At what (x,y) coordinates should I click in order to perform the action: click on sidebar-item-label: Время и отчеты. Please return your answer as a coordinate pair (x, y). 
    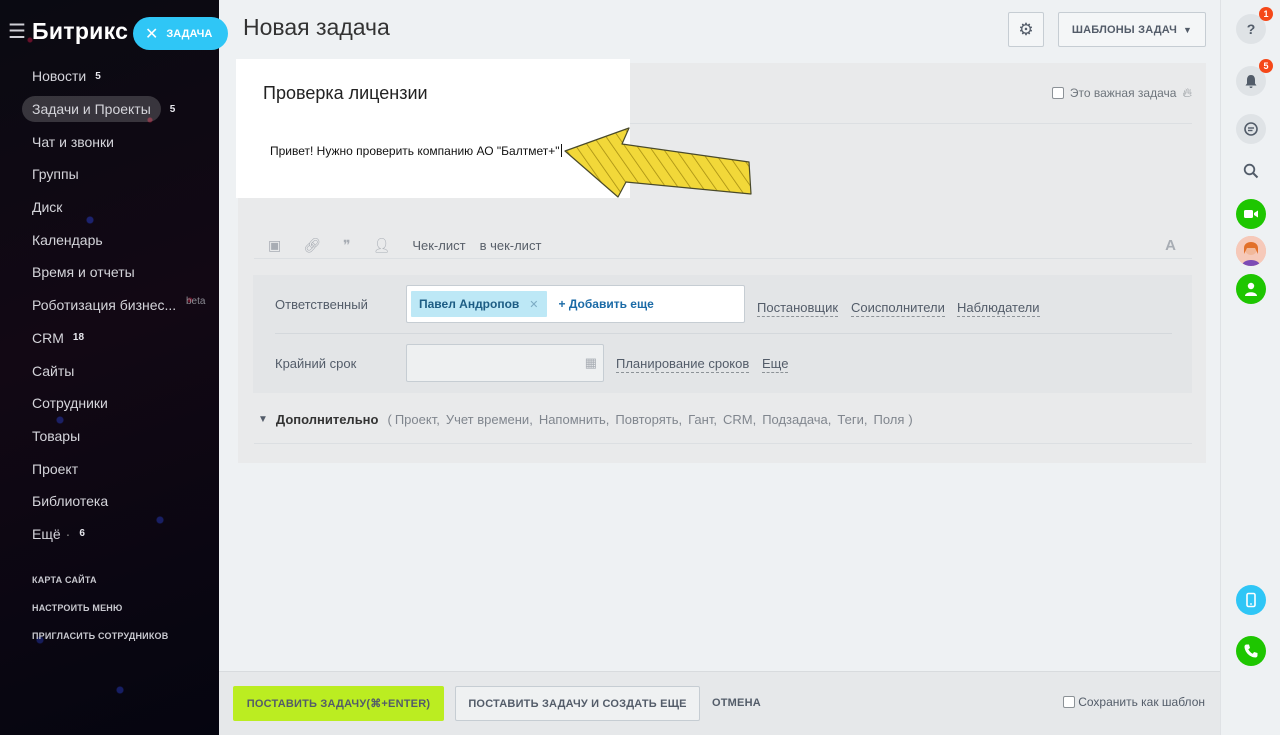
    Looking at the image, I should click on (83, 272).